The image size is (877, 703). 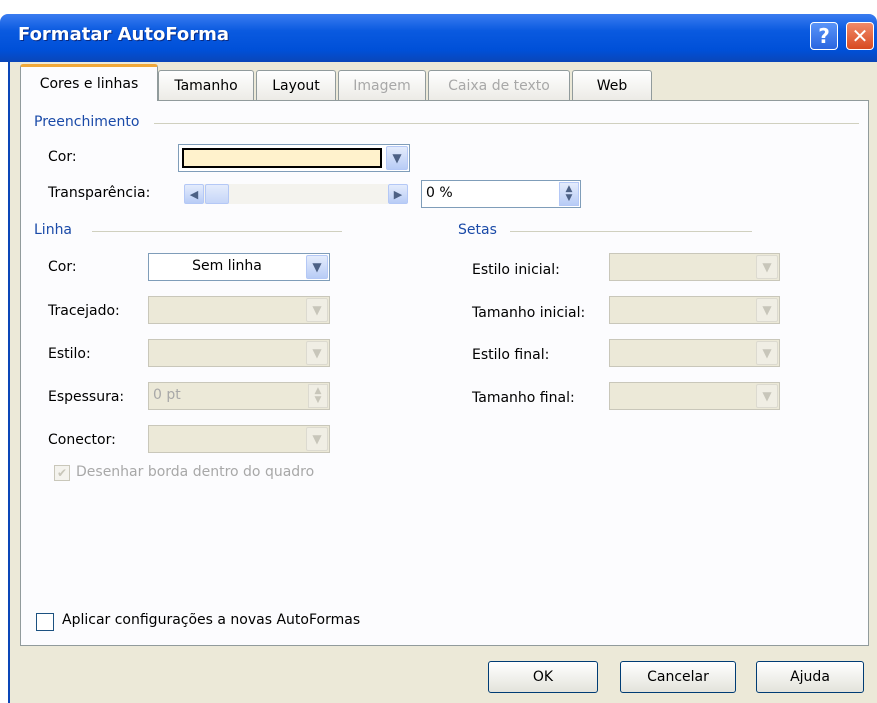 What do you see at coordinates (239, 310) in the screenshot?
I see `dash-dropdown: ▼` at bounding box center [239, 310].